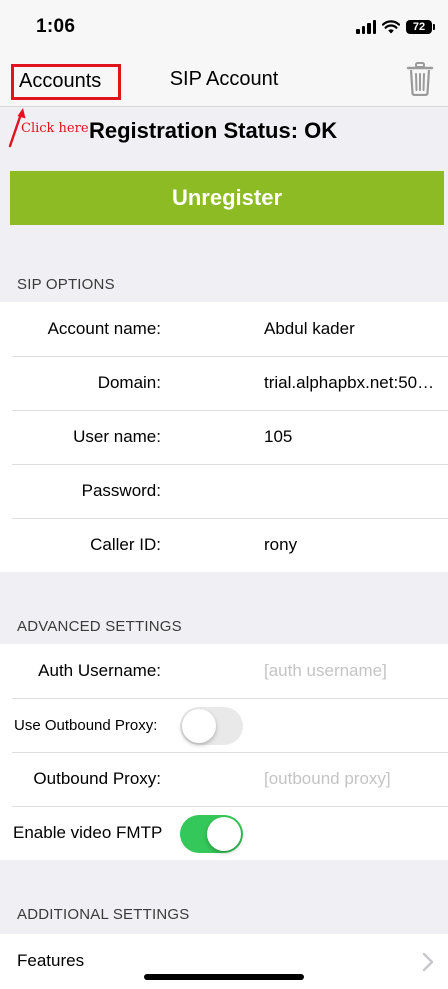 This screenshot has height=989, width=448. Describe the element at coordinates (350, 779) in the screenshot. I see `outbound-proxy-field: [outbound proxy]` at that location.